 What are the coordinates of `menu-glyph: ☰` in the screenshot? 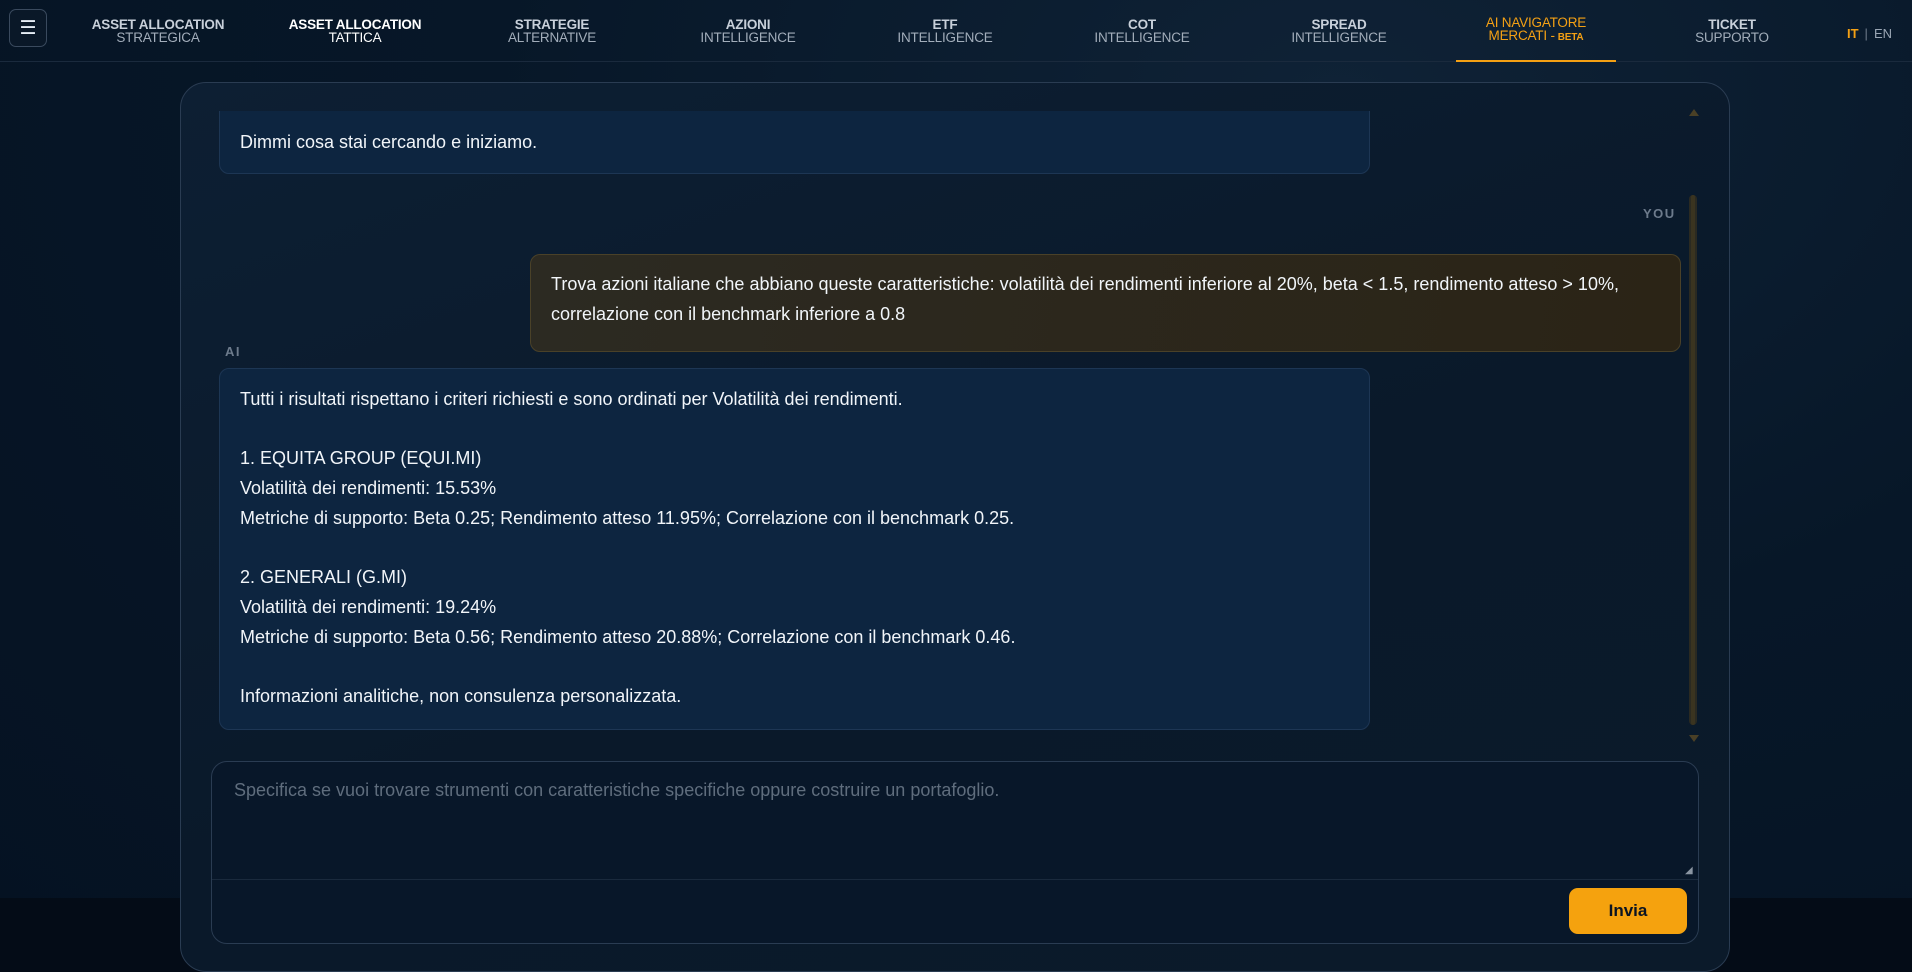 It's located at (28, 28).